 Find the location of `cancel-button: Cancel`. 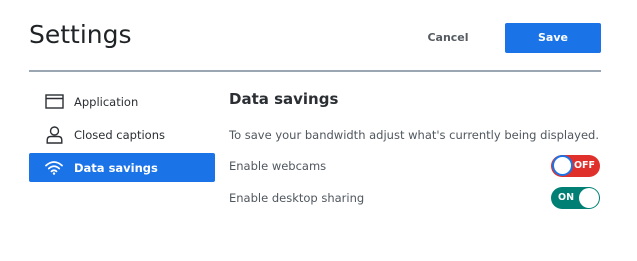

cancel-button: Cancel is located at coordinates (448, 38).